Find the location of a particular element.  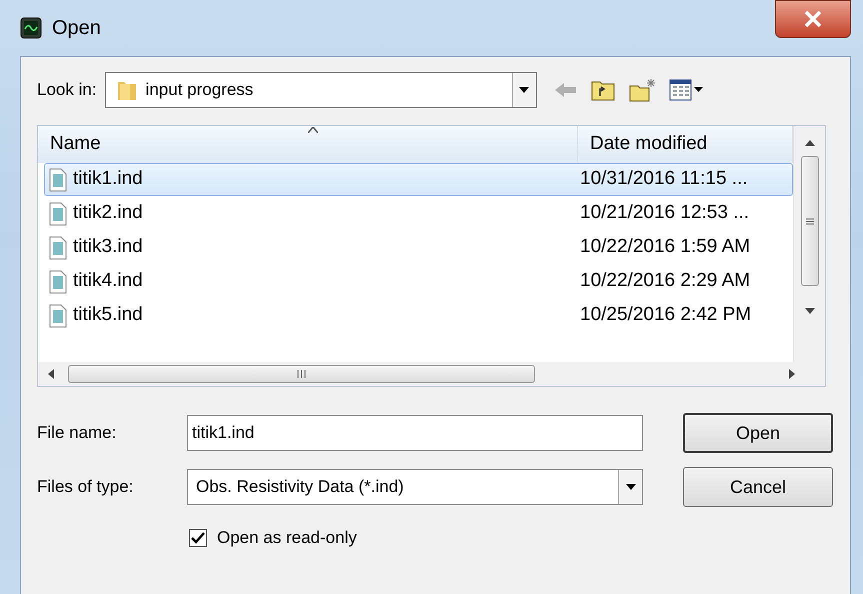

file-name: titik2.ind is located at coordinates (108, 213).